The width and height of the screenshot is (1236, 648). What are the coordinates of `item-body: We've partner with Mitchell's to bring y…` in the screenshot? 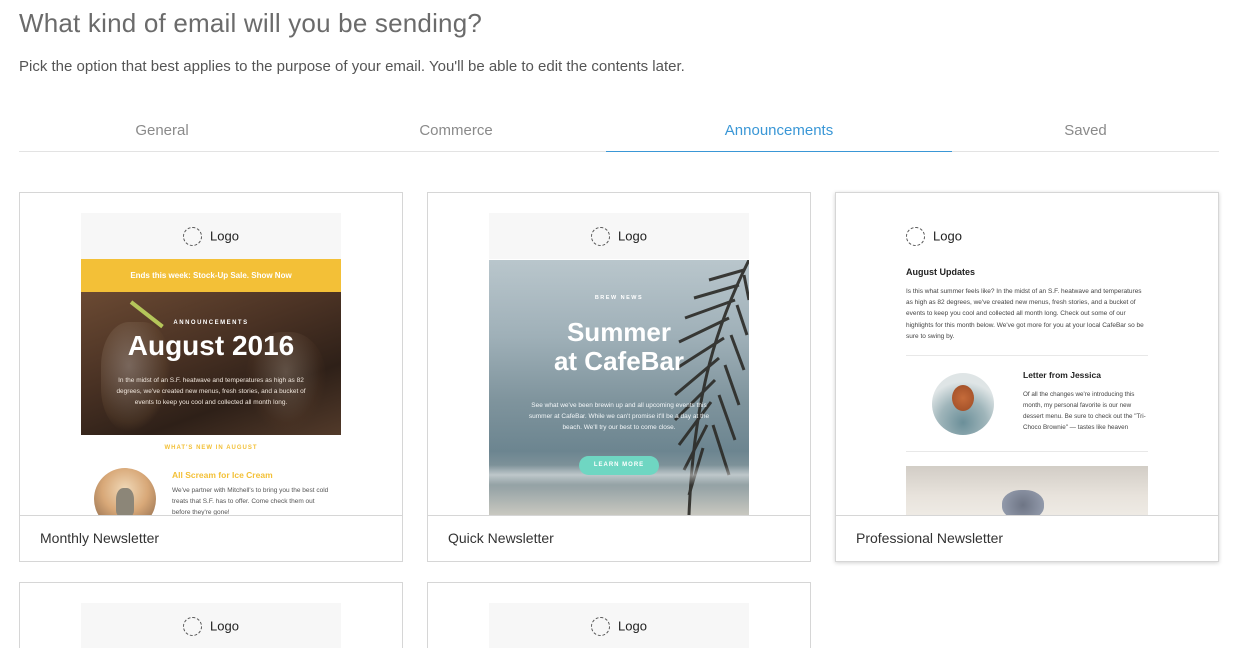 It's located at (250, 501).